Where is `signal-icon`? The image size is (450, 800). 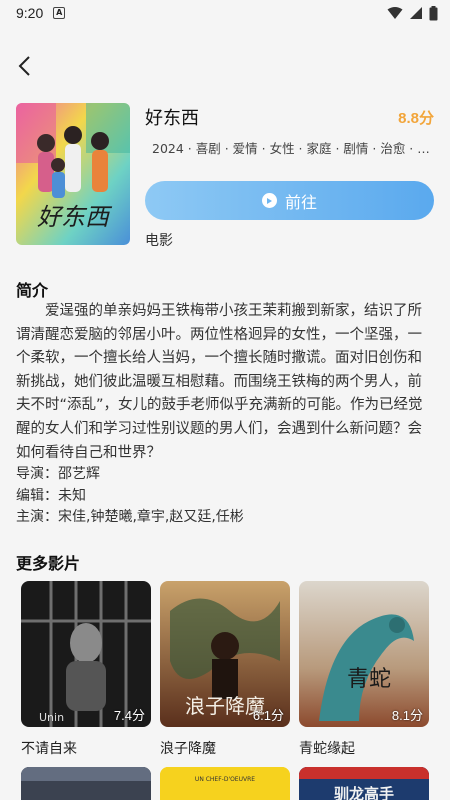
signal-icon is located at coordinates (416, 13).